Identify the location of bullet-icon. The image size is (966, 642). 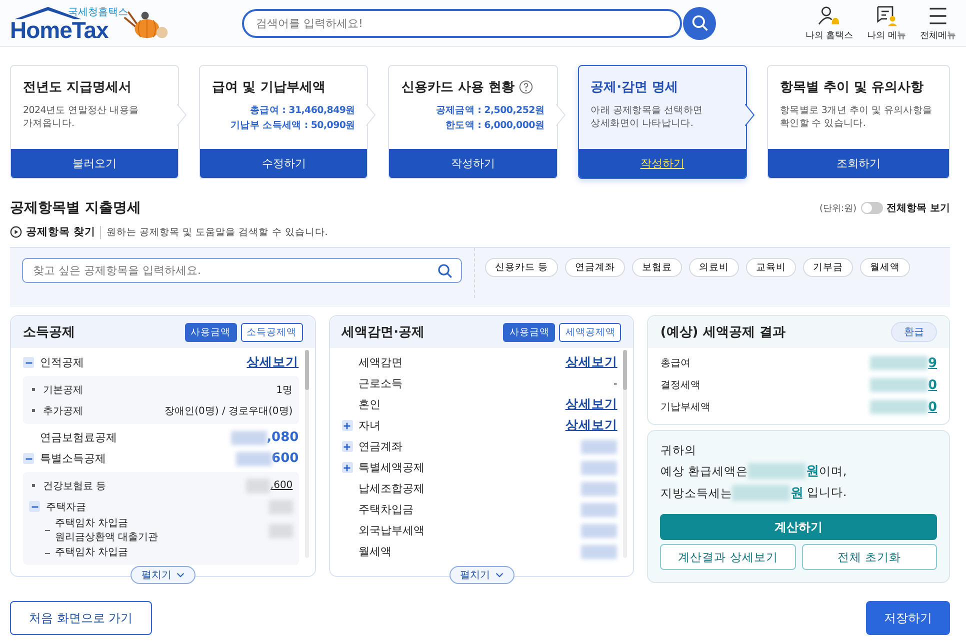
(33, 389).